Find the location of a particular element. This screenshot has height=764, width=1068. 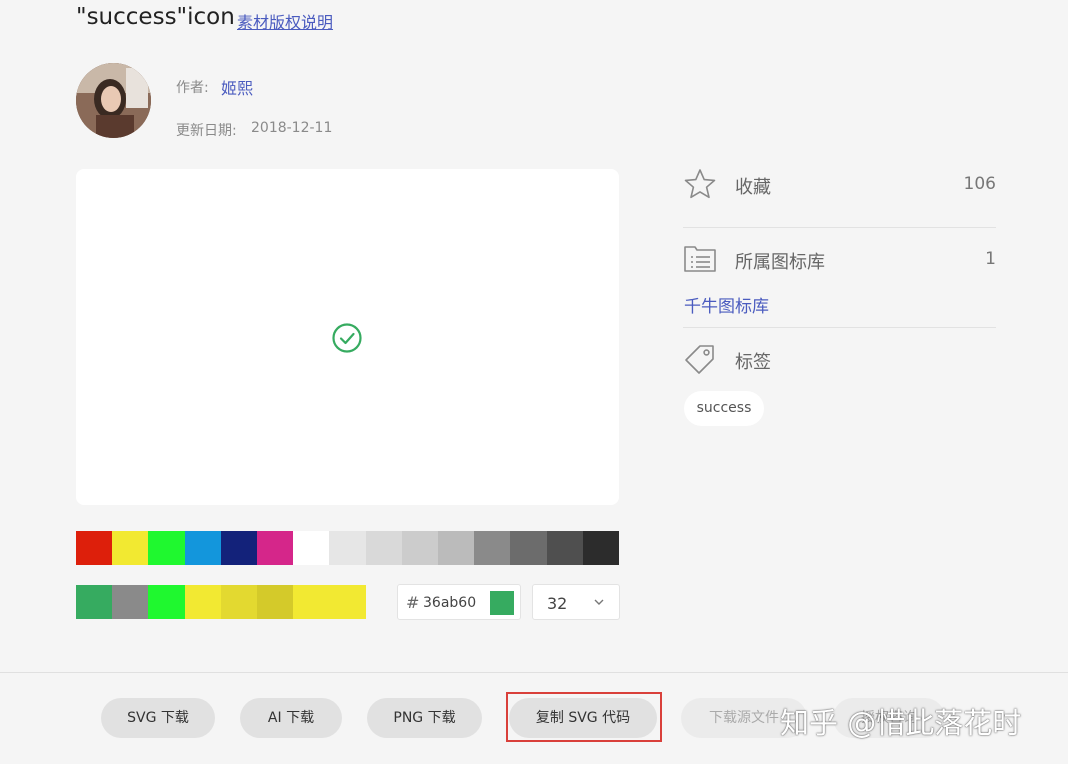

hash-symbol: # is located at coordinates (413, 602).